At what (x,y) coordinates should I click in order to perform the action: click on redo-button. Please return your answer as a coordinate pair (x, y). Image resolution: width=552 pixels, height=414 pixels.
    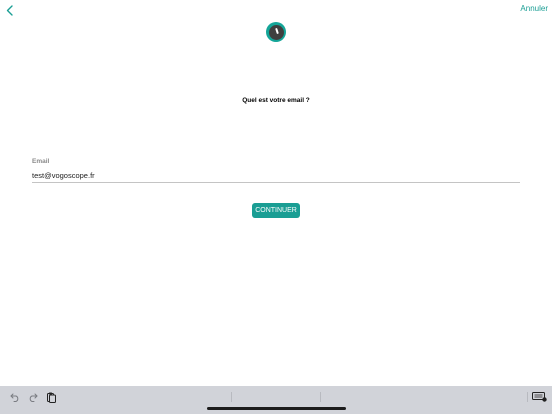
    Looking at the image, I should click on (33, 397).